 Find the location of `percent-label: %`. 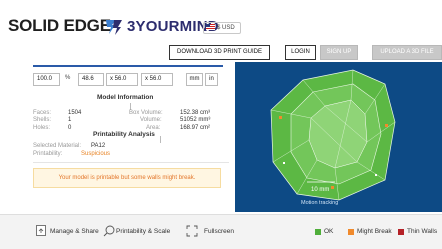

percent-label: % is located at coordinates (68, 78).